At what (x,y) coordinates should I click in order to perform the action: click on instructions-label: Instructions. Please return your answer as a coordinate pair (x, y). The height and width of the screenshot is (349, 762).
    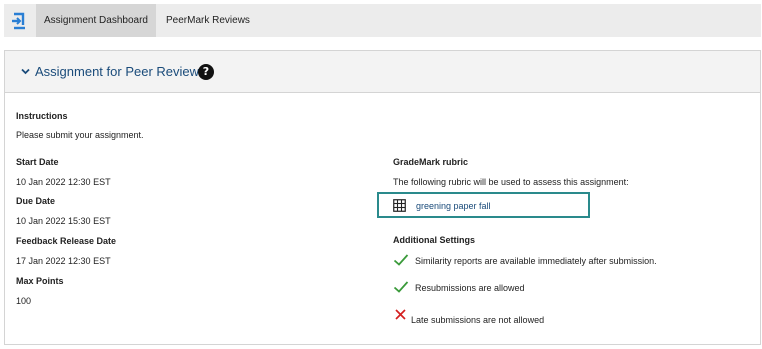
    Looking at the image, I should click on (42, 116).